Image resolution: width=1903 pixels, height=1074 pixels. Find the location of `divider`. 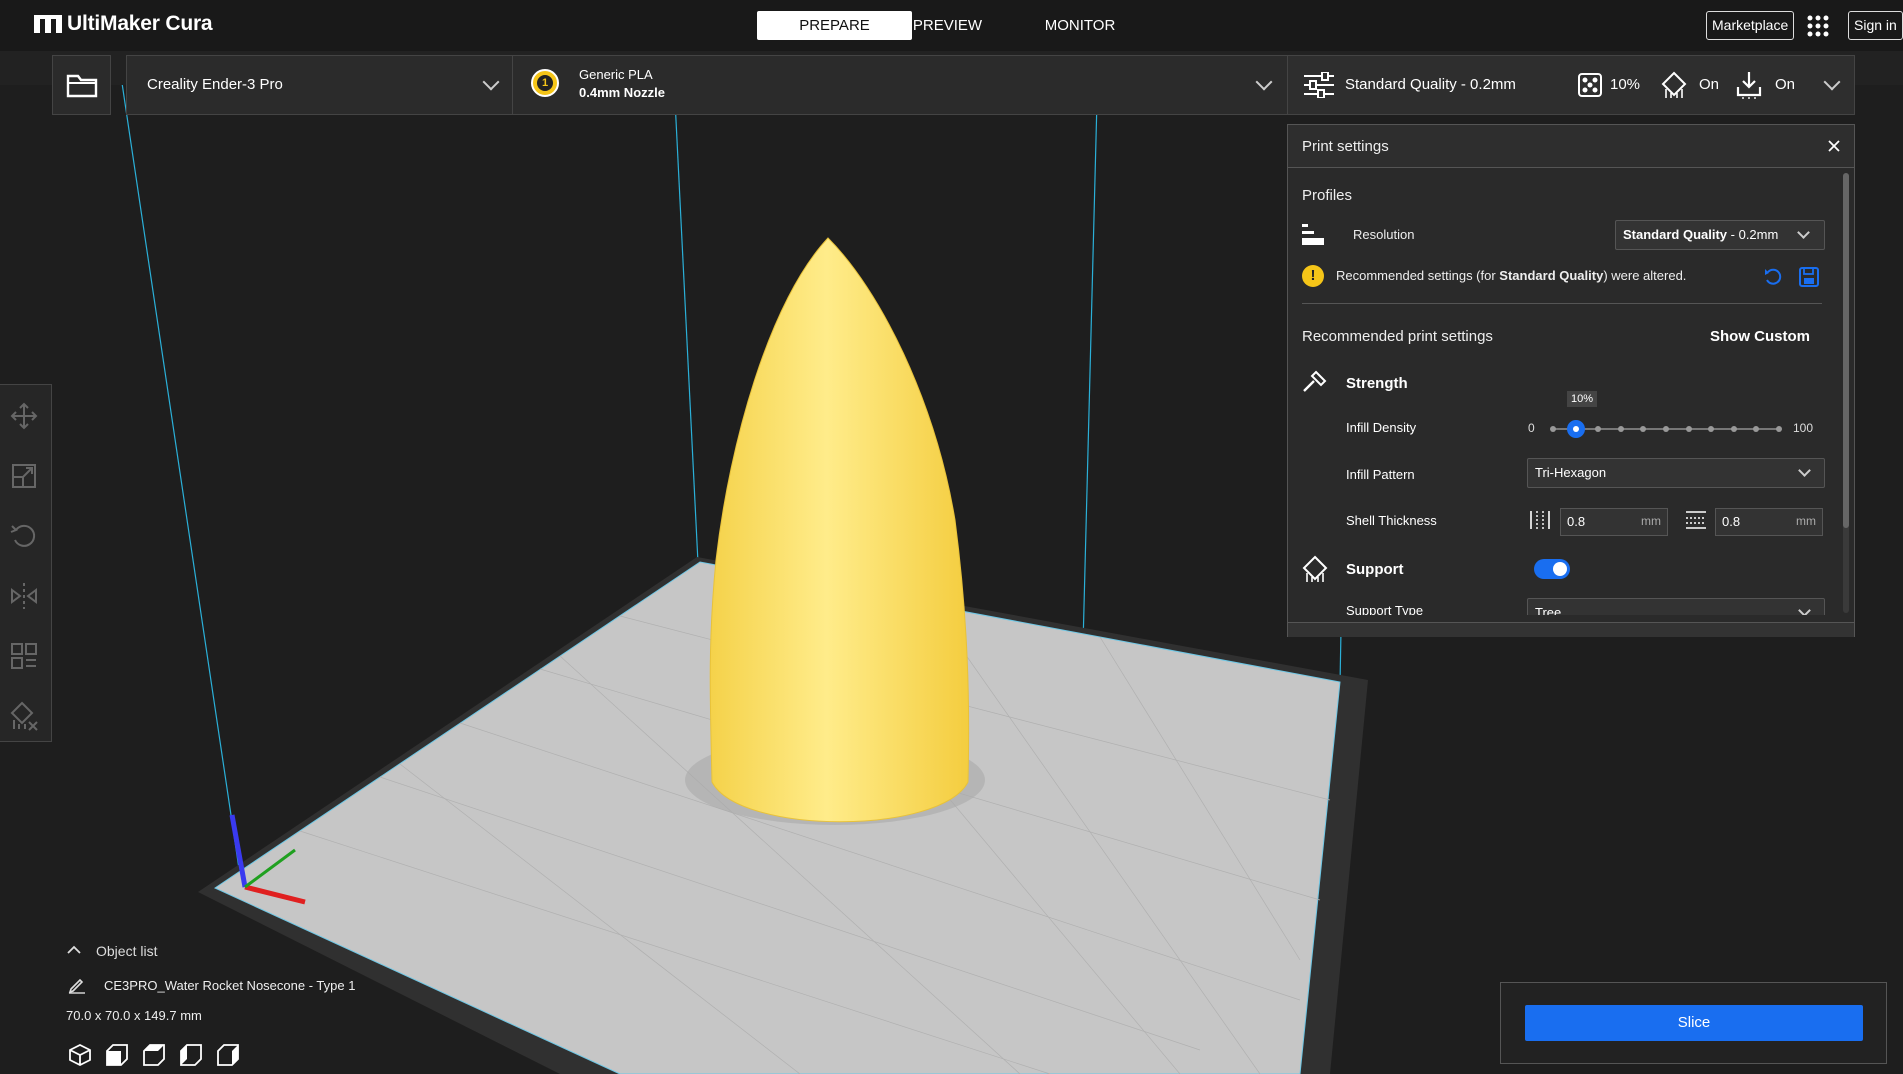

divider is located at coordinates (1562, 303).